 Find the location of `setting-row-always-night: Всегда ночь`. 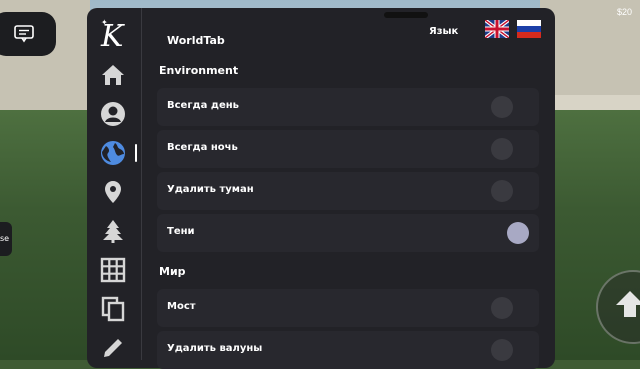

setting-row-always-night: Всегда ночь is located at coordinates (348, 149).